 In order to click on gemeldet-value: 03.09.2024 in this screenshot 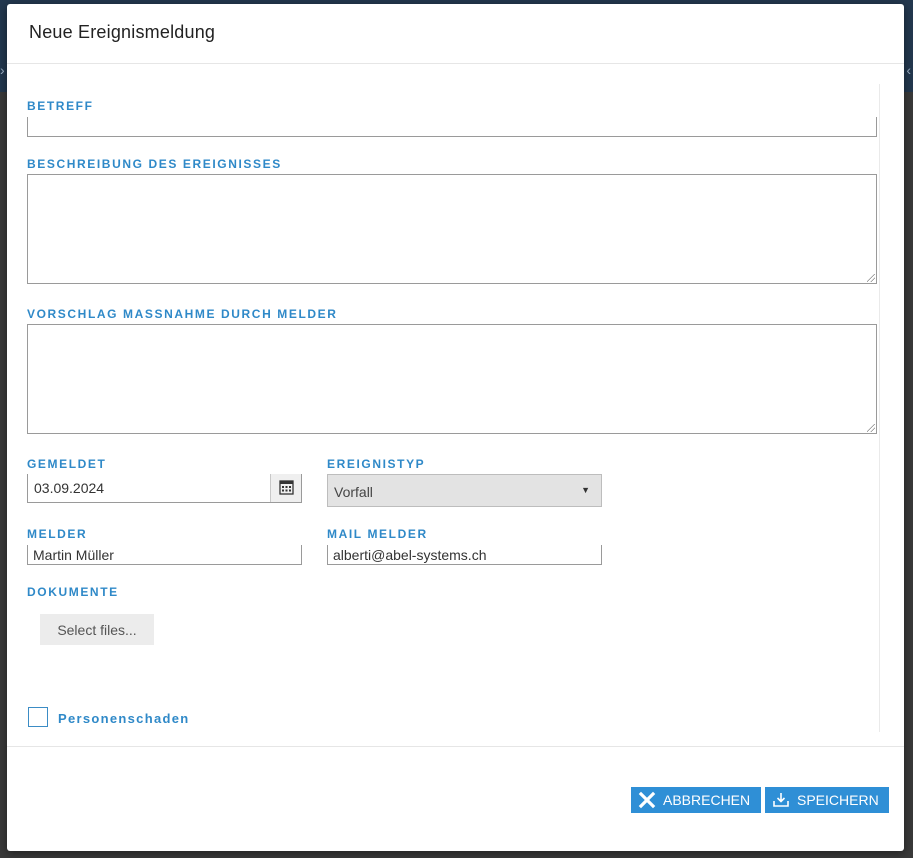, I will do `click(69, 488)`.